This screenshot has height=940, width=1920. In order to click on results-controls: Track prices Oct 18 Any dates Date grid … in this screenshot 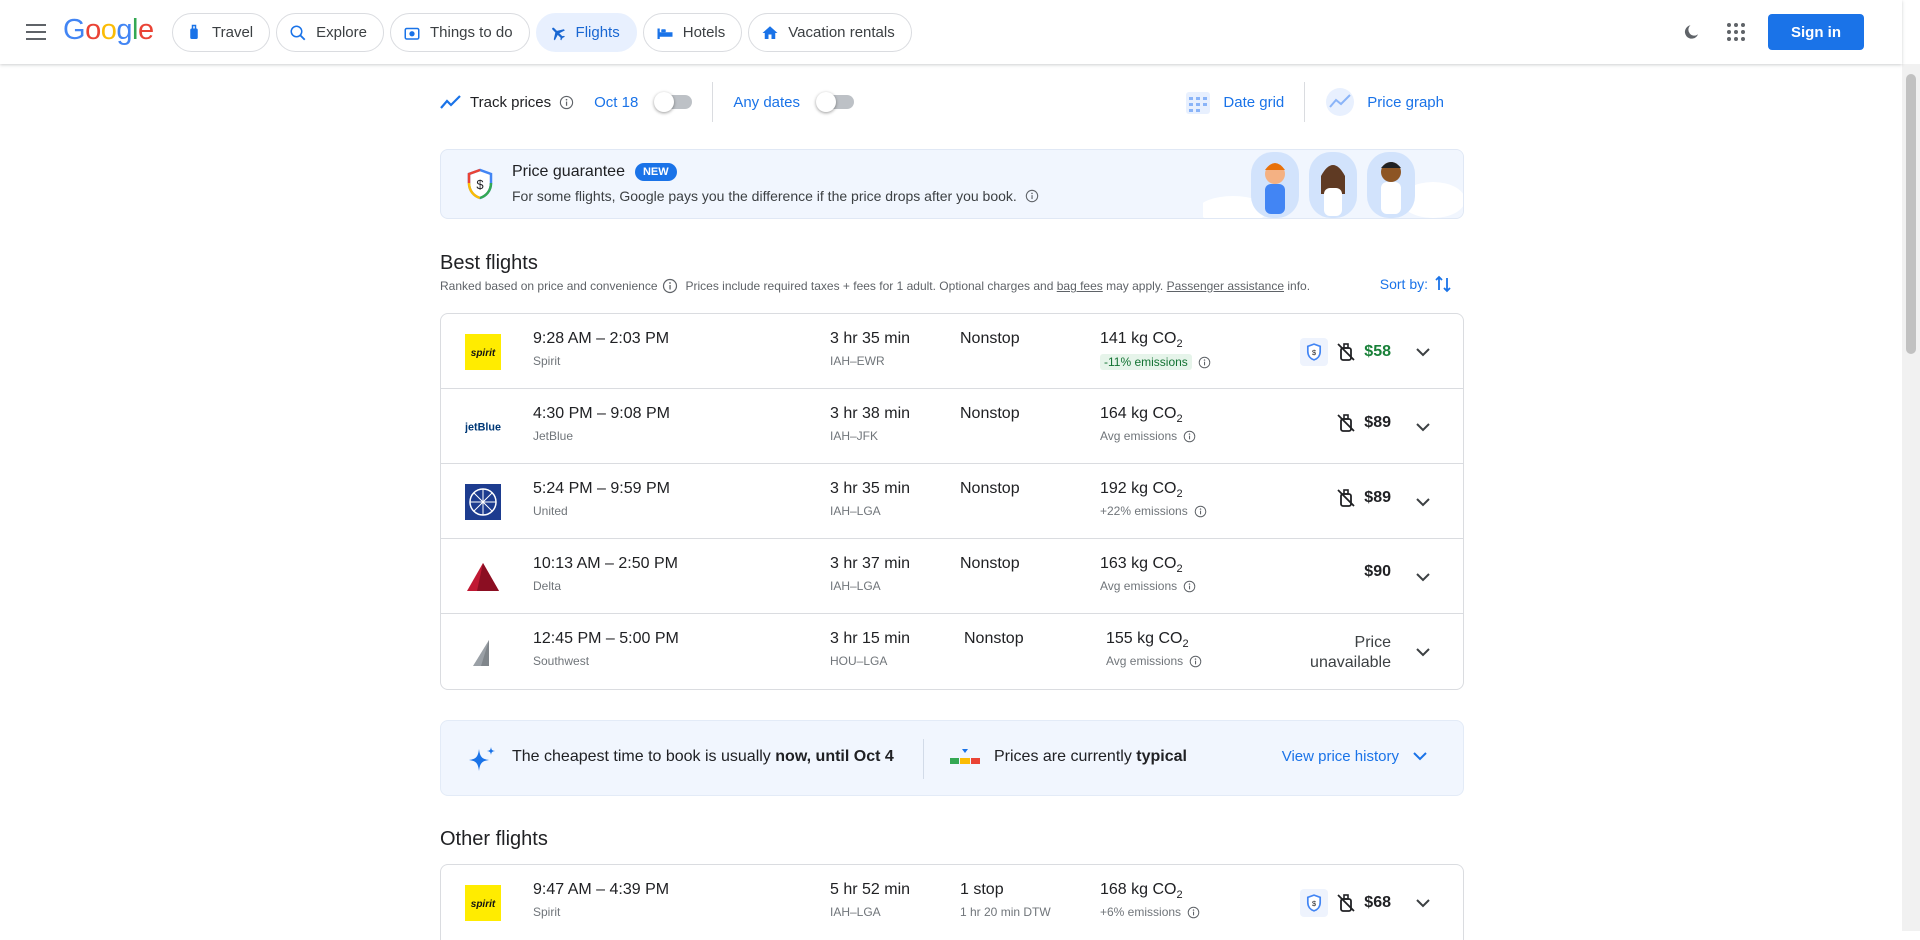, I will do `click(952, 102)`.